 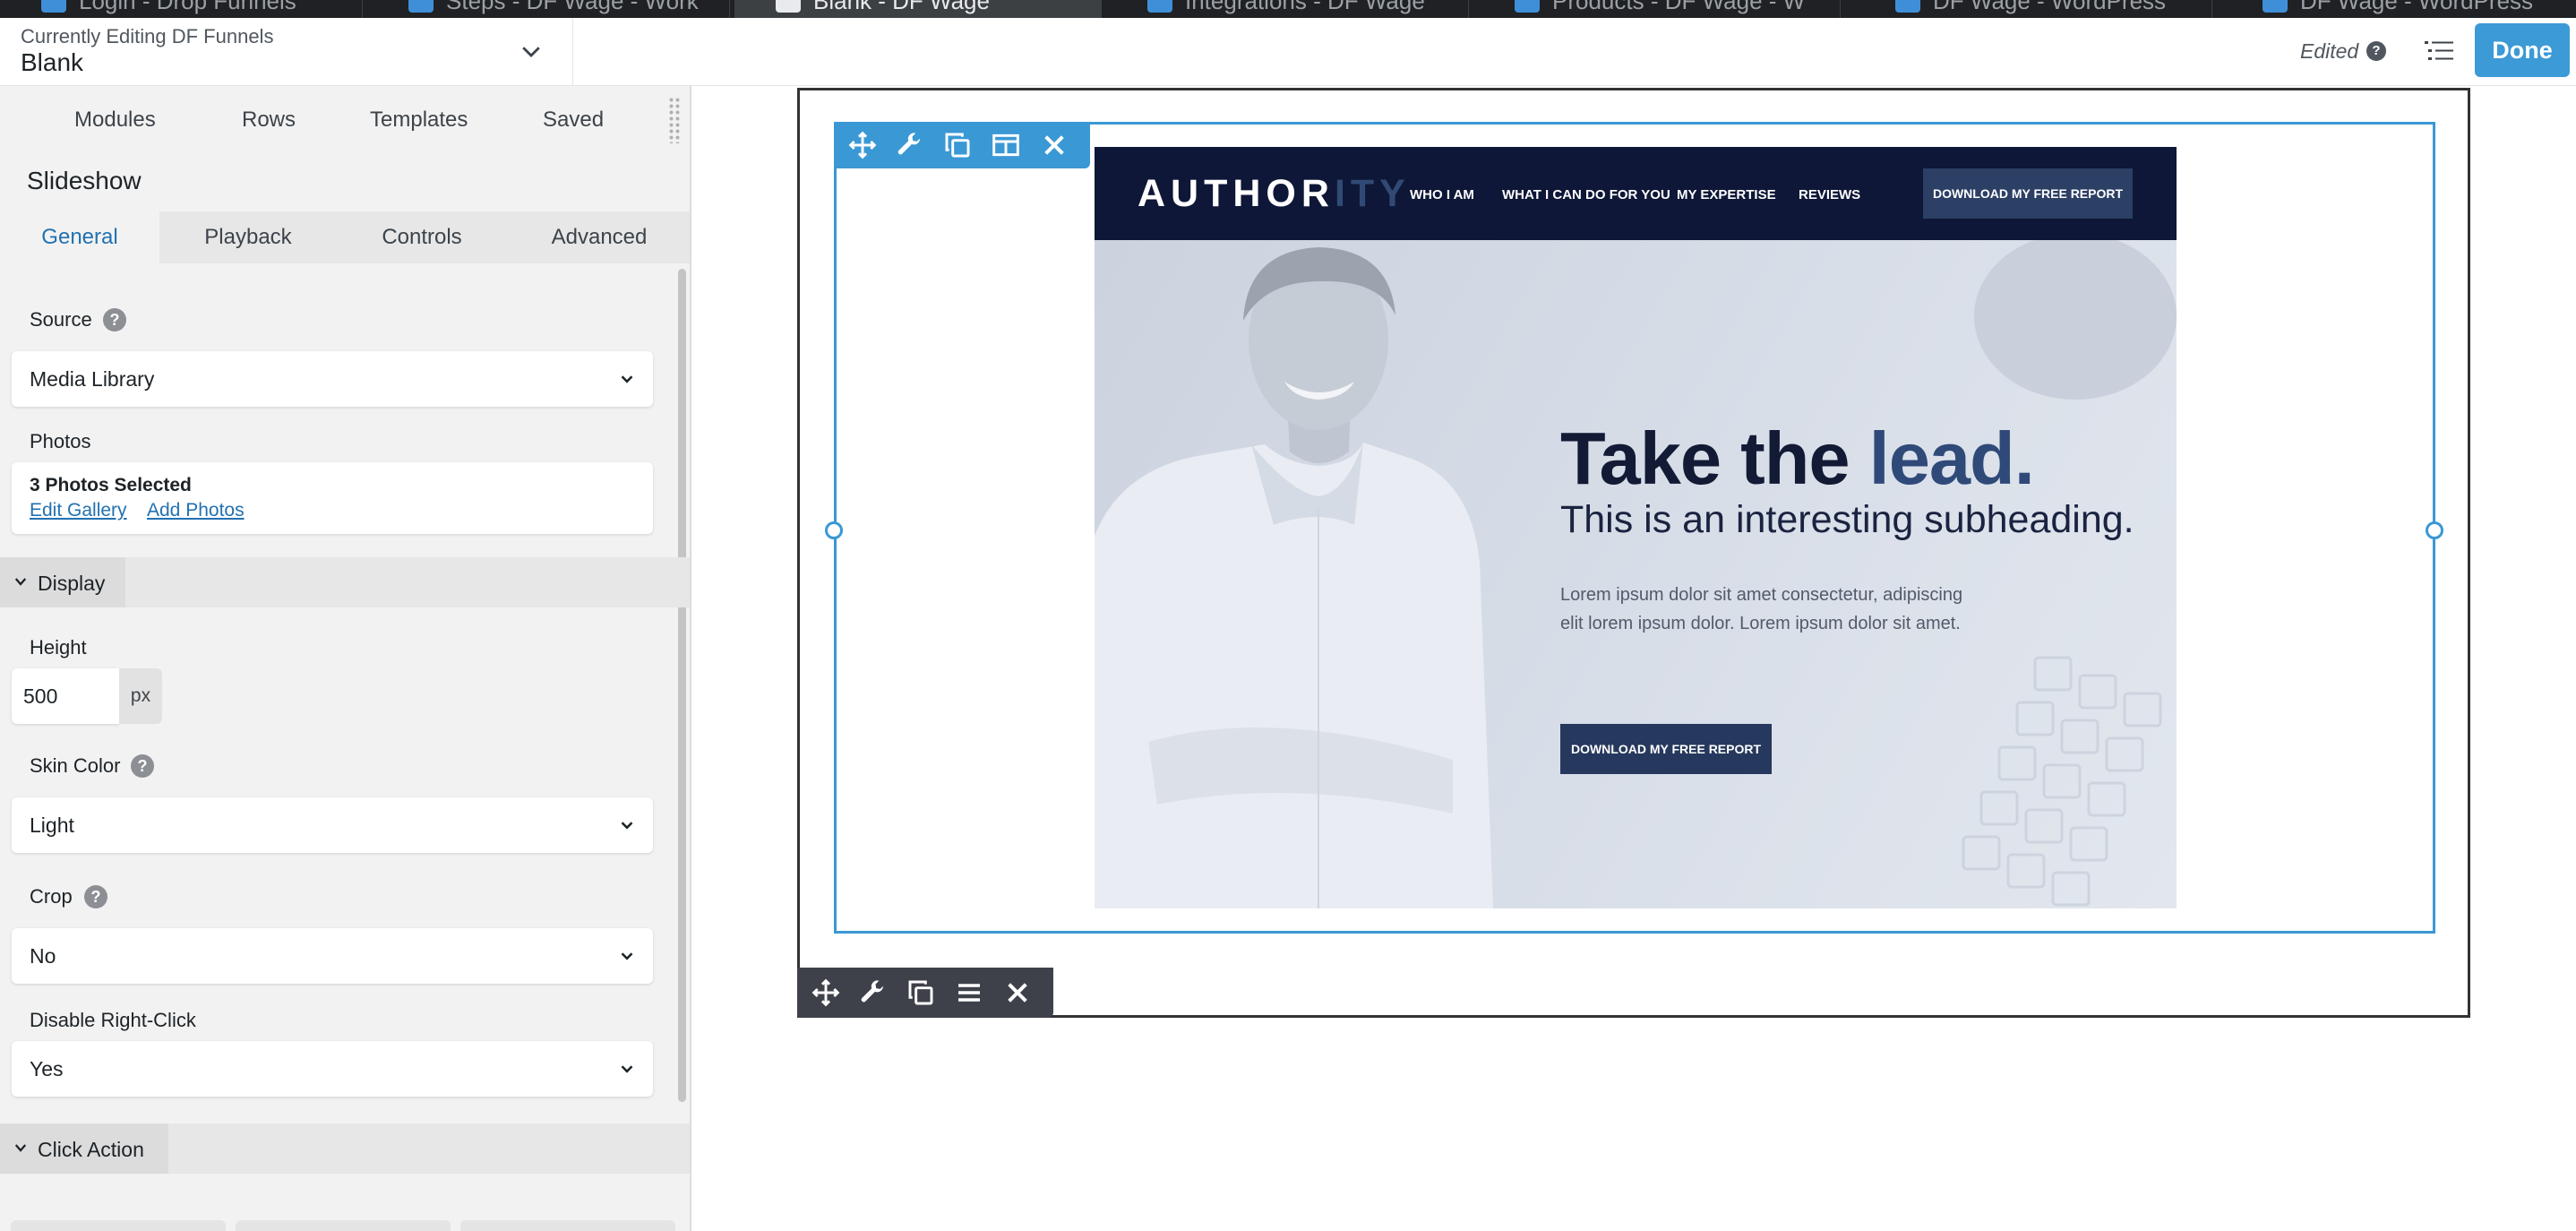 I want to click on done-button: Done, so click(x=2522, y=50).